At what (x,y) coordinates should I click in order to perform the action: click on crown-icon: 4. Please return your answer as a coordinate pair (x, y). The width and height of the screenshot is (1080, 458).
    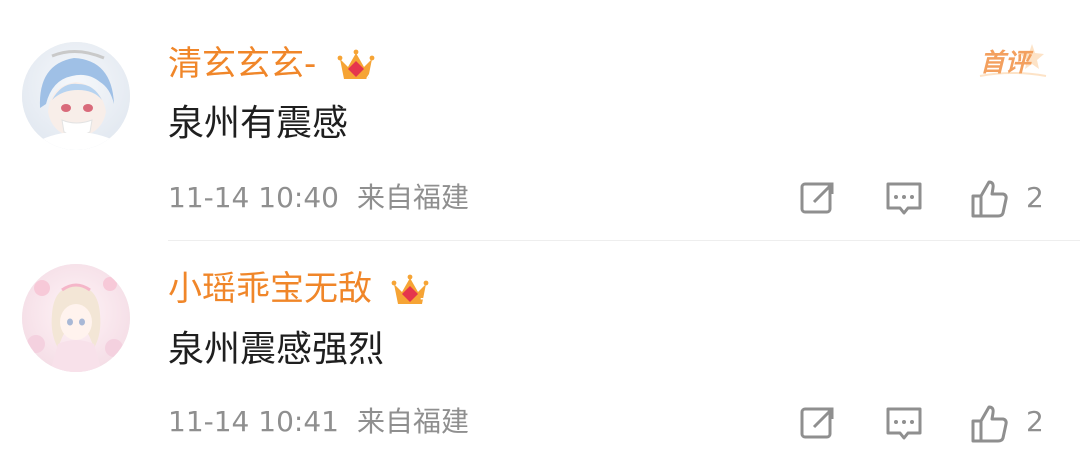
    Looking at the image, I should click on (356, 66).